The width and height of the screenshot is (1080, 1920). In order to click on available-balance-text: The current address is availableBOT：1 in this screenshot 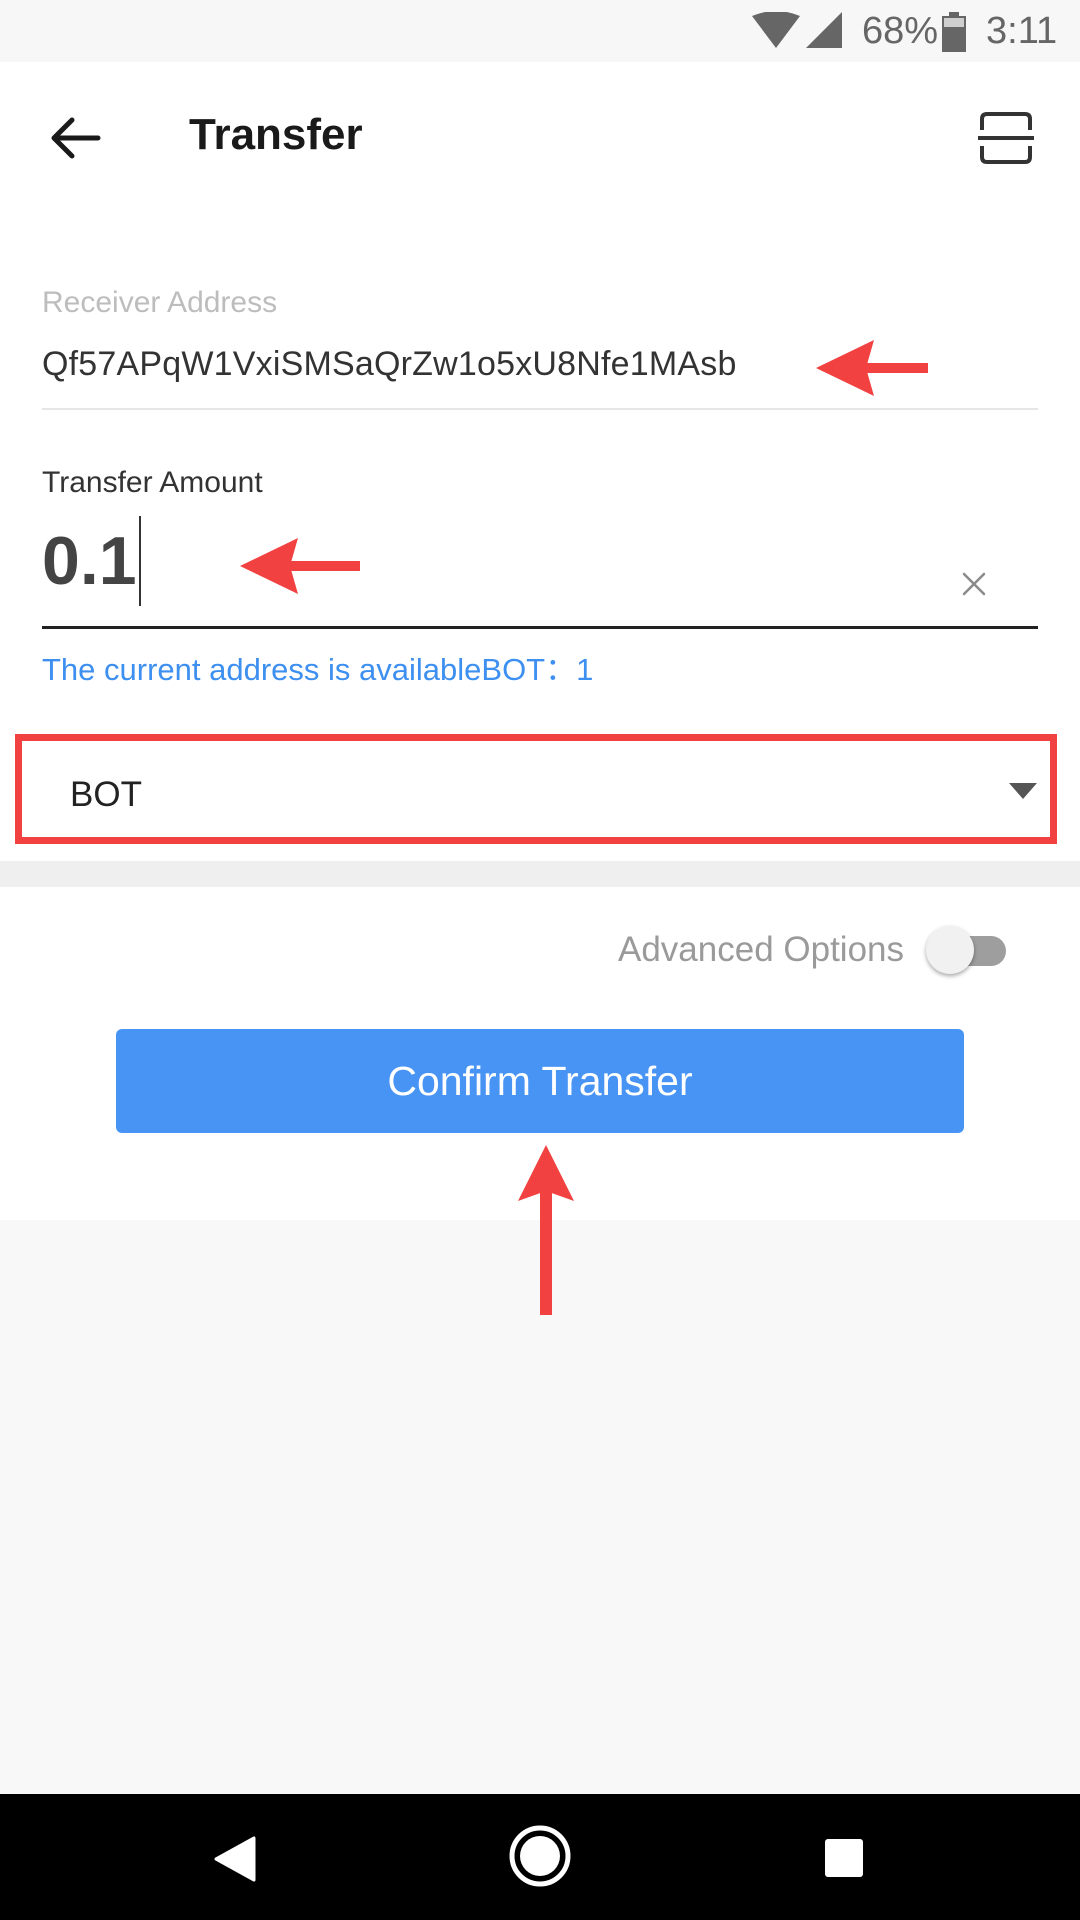, I will do `click(318, 669)`.